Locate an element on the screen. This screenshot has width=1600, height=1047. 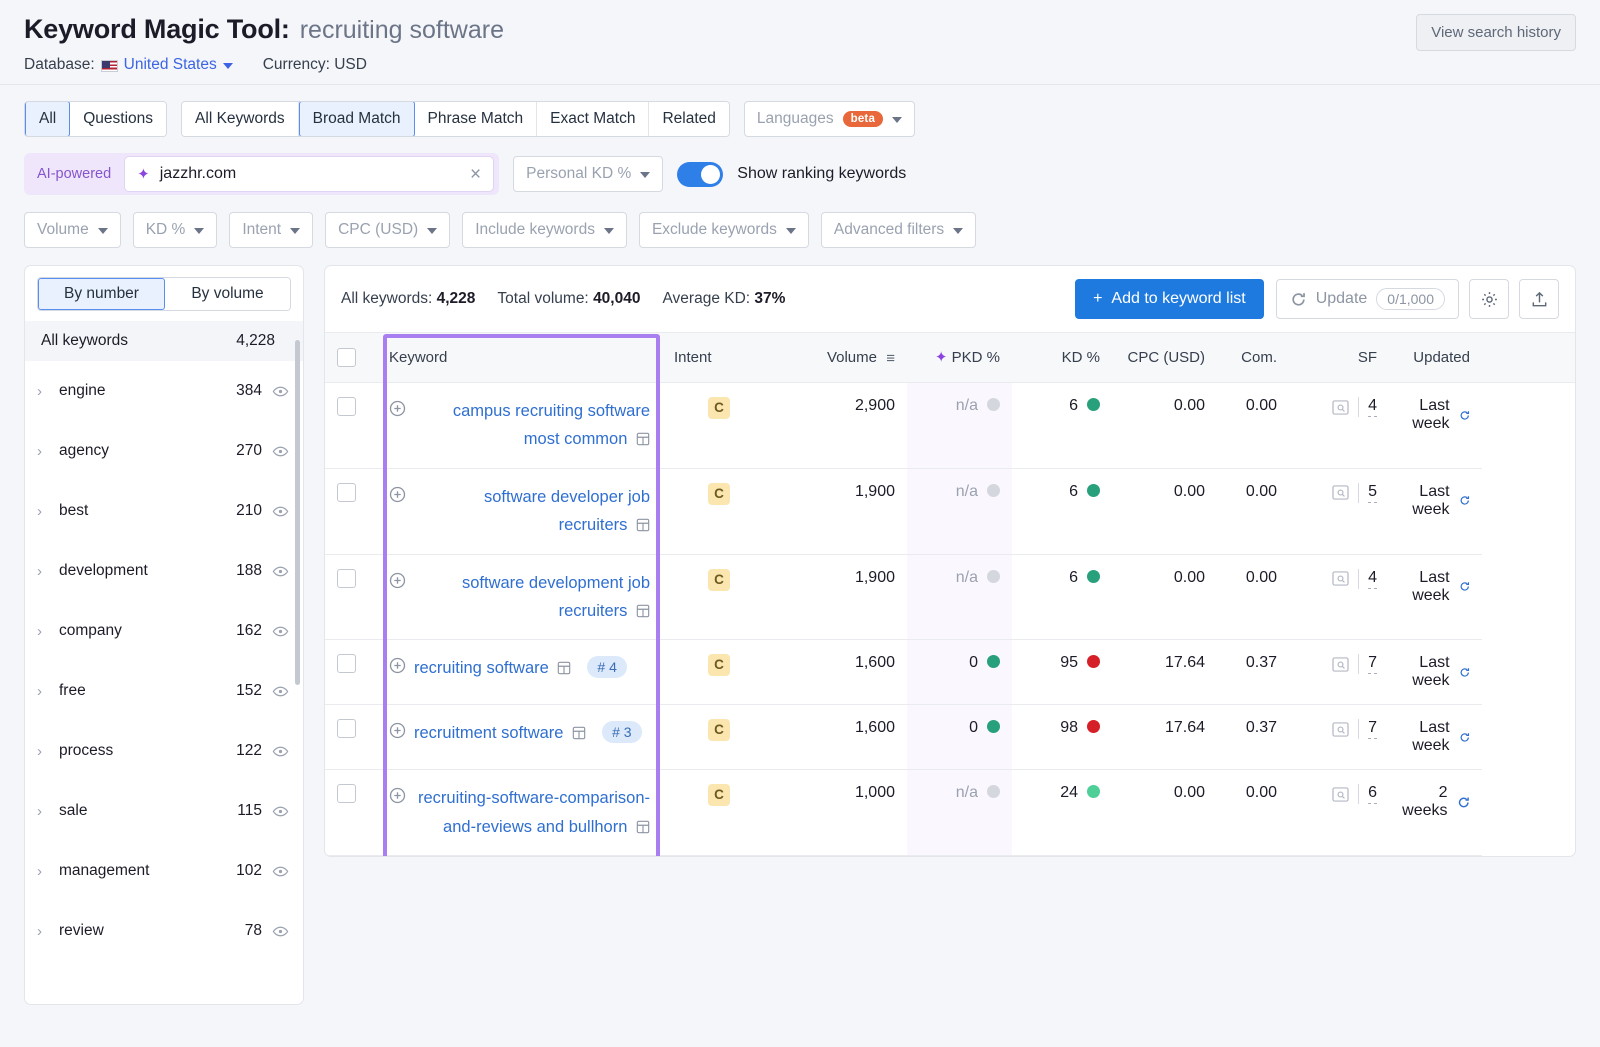
languages-dropdown: Languages beta is located at coordinates (829, 119).